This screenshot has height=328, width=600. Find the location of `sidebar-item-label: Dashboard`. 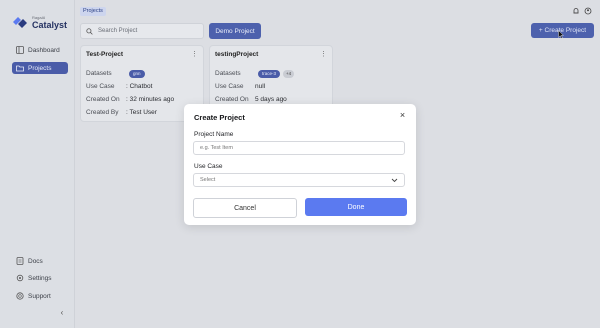

sidebar-item-label: Dashboard is located at coordinates (44, 50).